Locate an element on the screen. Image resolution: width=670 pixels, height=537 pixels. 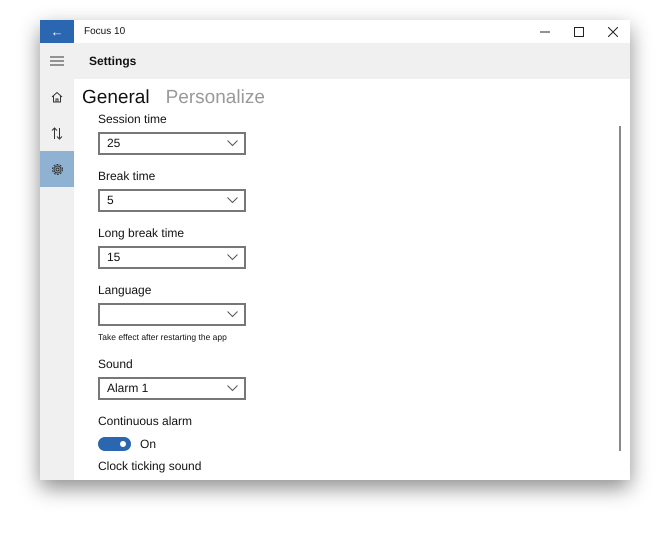
field-label: Break time is located at coordinates (127, 176).